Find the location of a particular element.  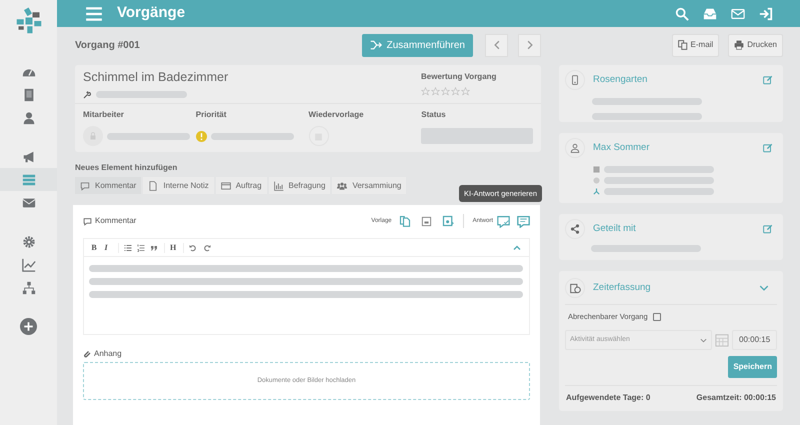

numbered-list-icon is located at coordinates (141, 248).